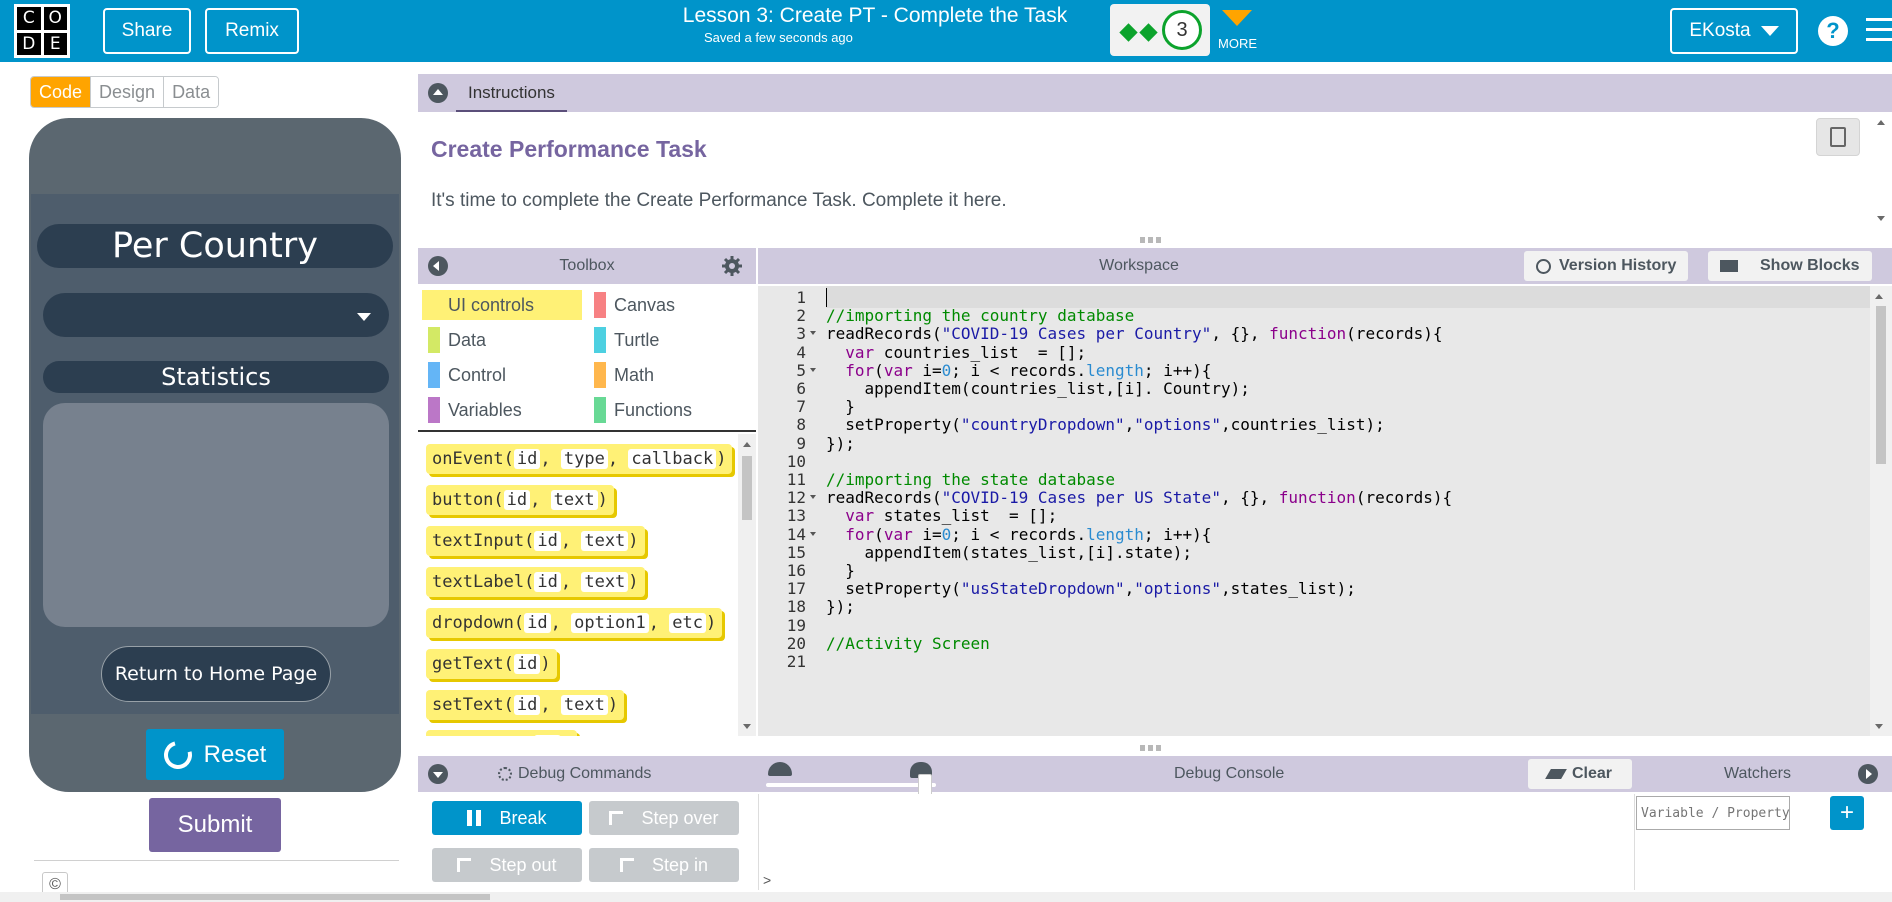  Describe the element at coordinates (1139, 265) in the screenshot. I see `workspace-title: Workspace` at that location.